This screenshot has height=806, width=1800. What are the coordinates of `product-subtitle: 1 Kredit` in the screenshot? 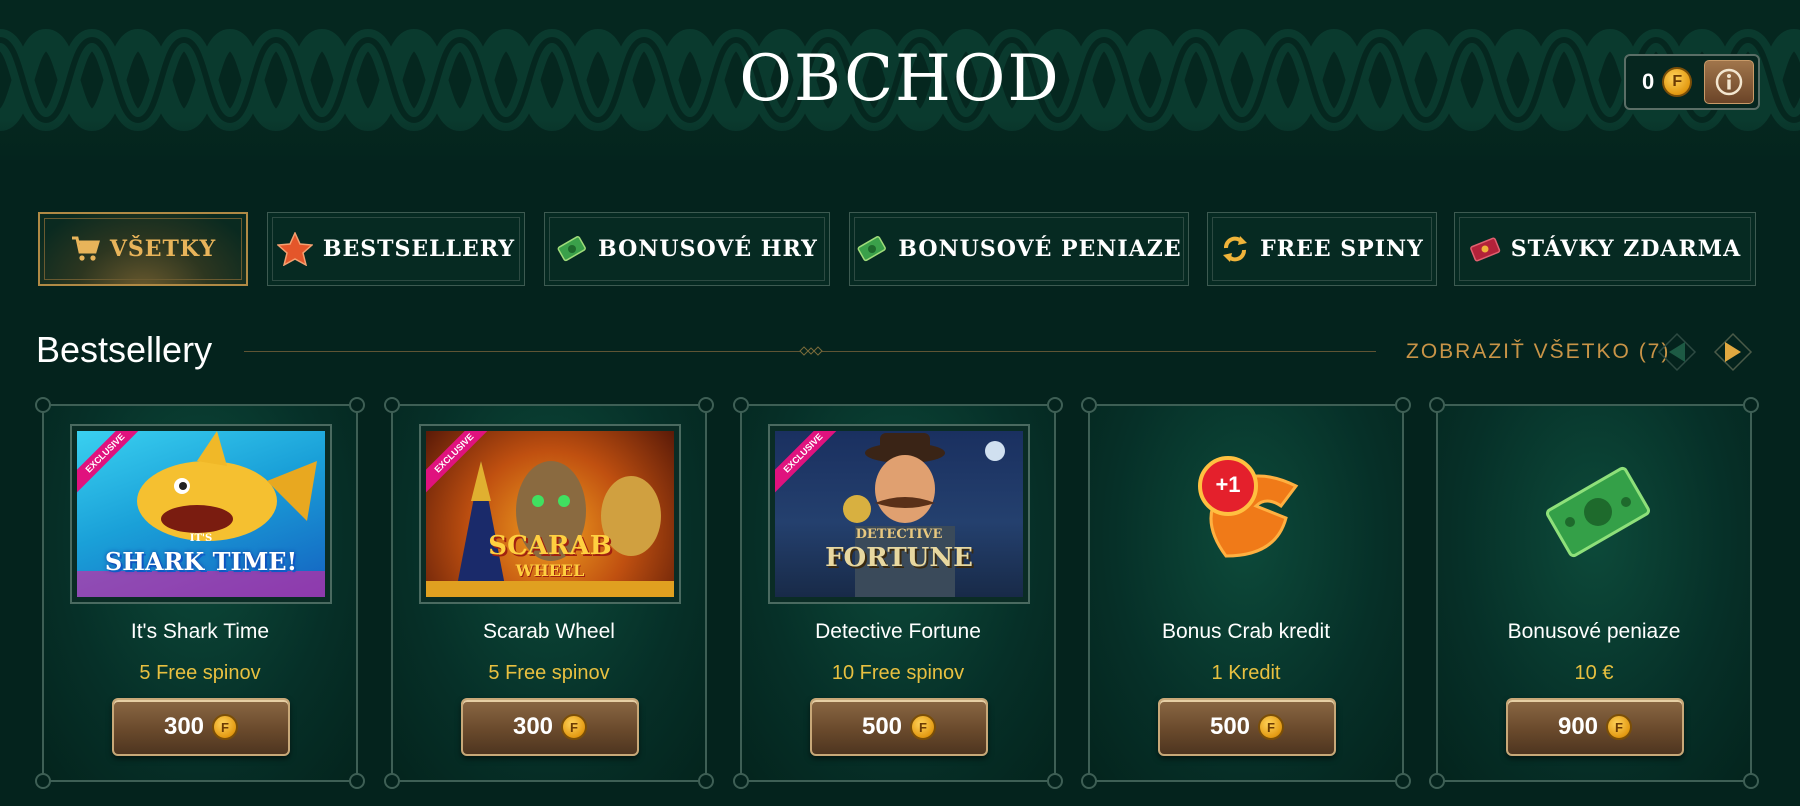 It's located at (1246, 673).